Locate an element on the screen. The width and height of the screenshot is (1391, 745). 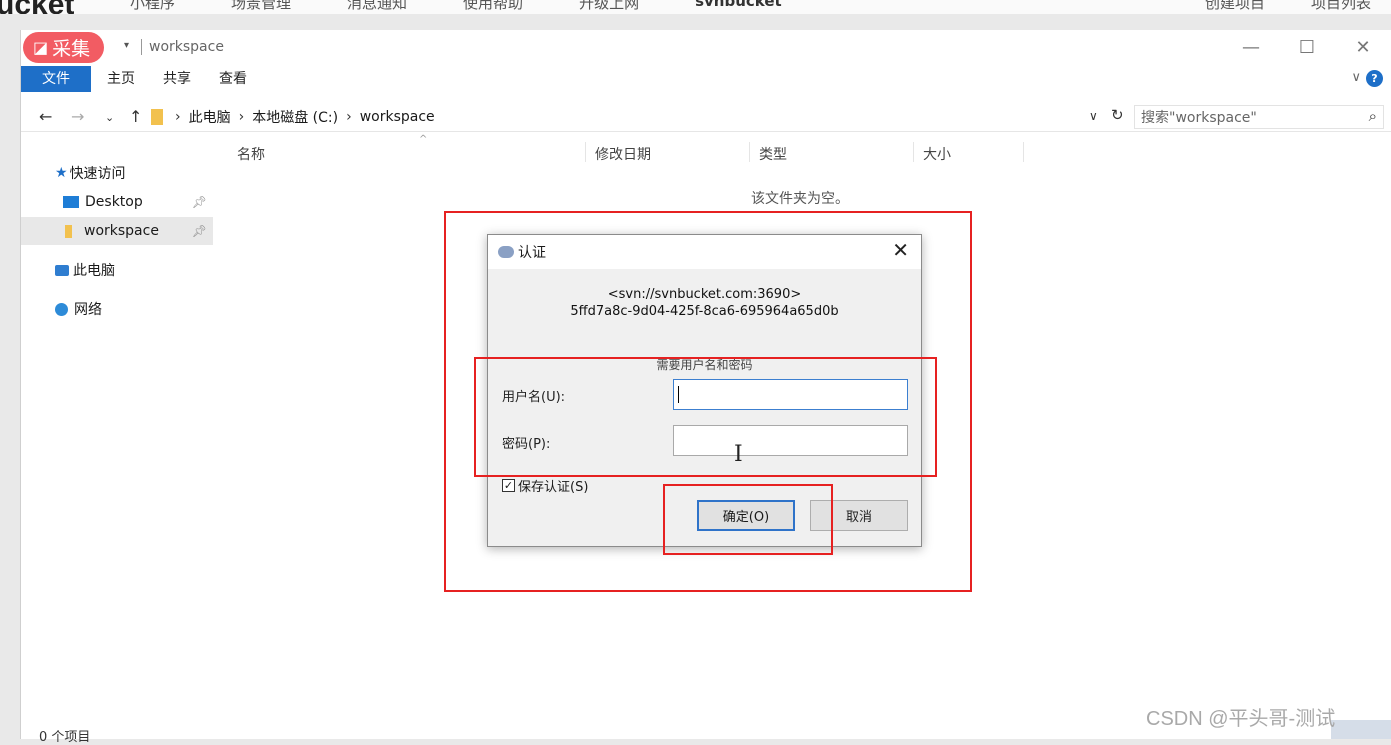
password-field is located at coordinates (790, 440).